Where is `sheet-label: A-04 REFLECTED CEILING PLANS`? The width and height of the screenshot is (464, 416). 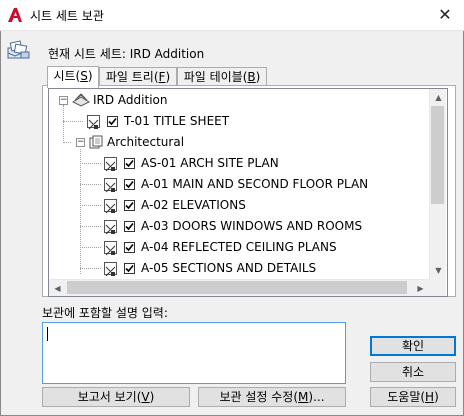 sheet-label: A-04 REFLECTED CEILING PLANS is located at coordinates (239, 247).